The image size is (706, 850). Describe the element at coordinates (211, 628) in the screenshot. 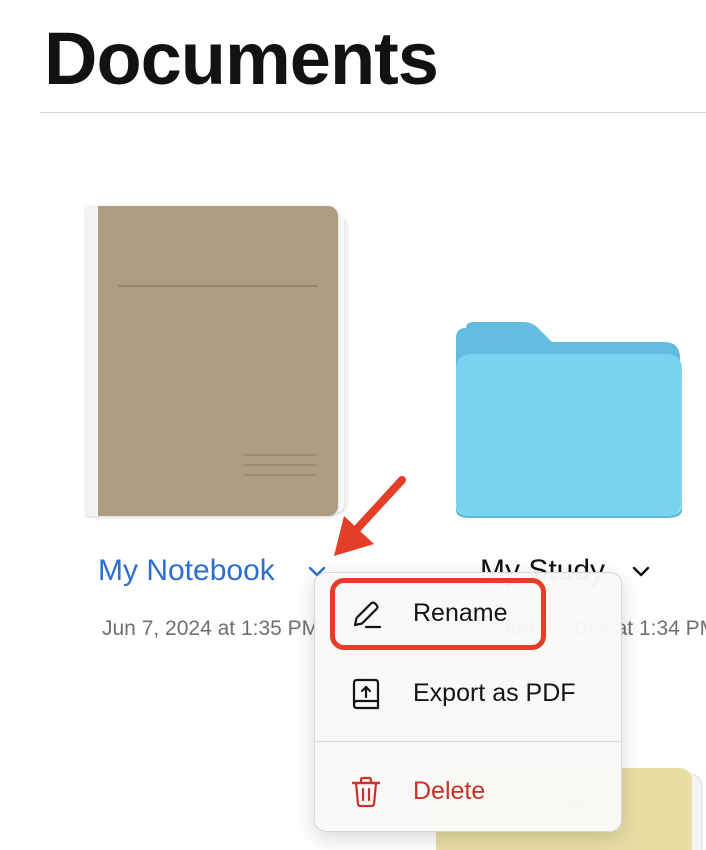

I see `notebook-date: Jun 7, 2024 at 1:35 PM` at that location.